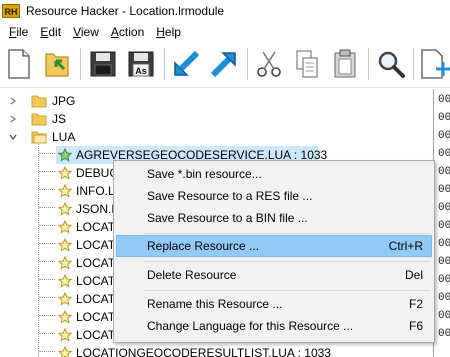 This screenshot has height=357, width=450. I want to click on save-as-button: As, so click(141, 64).